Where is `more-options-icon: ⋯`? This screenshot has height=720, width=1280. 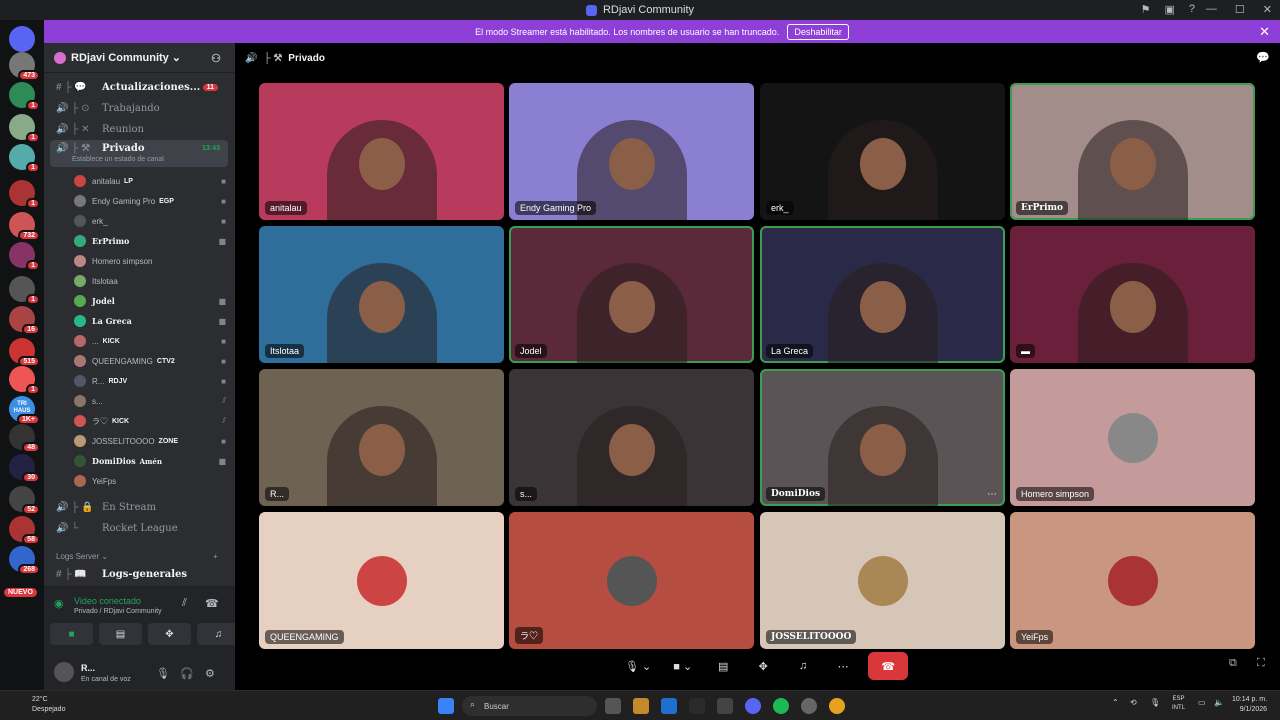 more-options-icon: ⋯ is located at coordinates (992, 494).